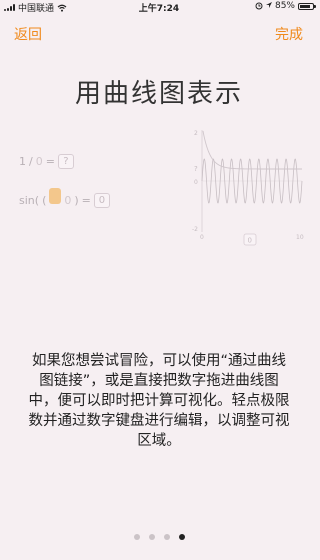 This screenshot has height=560, width=320. I want to click on y-tick-top: 2, so click(196, 133).